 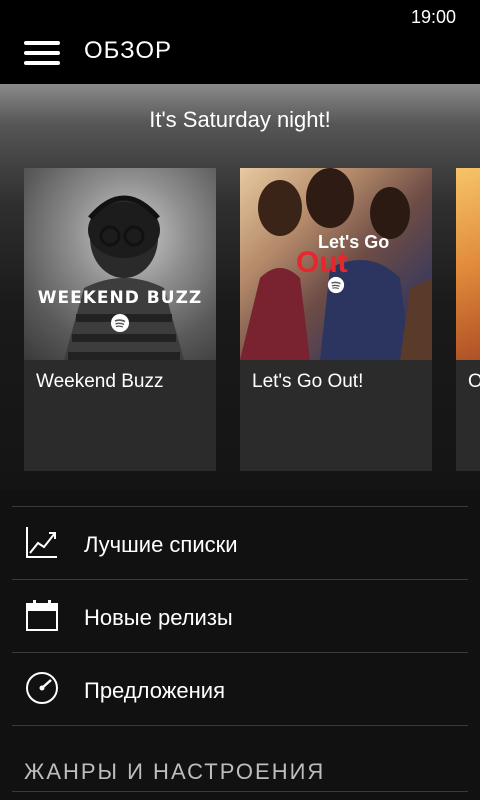 I want to click on menu-item-new-releases: Новые релизы, so click(x=240, y=615).